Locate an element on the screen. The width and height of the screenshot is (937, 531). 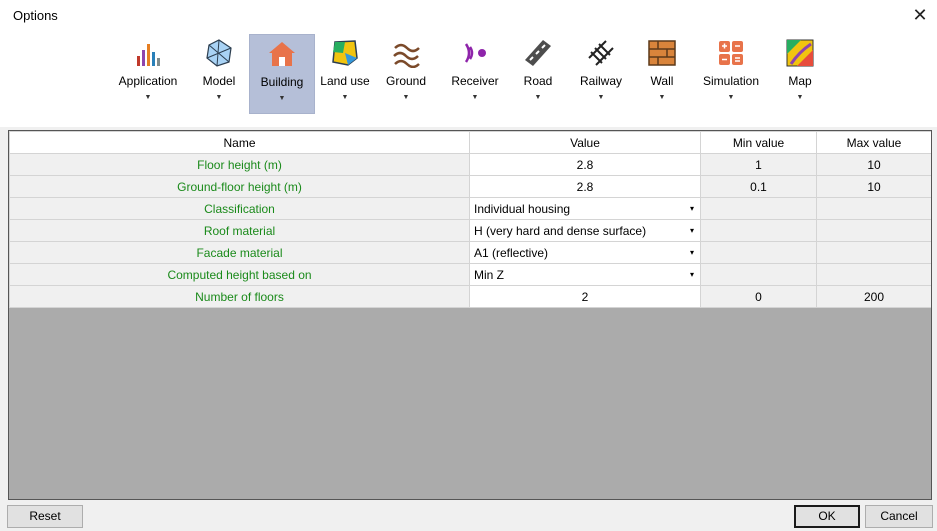
table-row: Classification Individual housing ▾ is located at coordinates (470, 208).